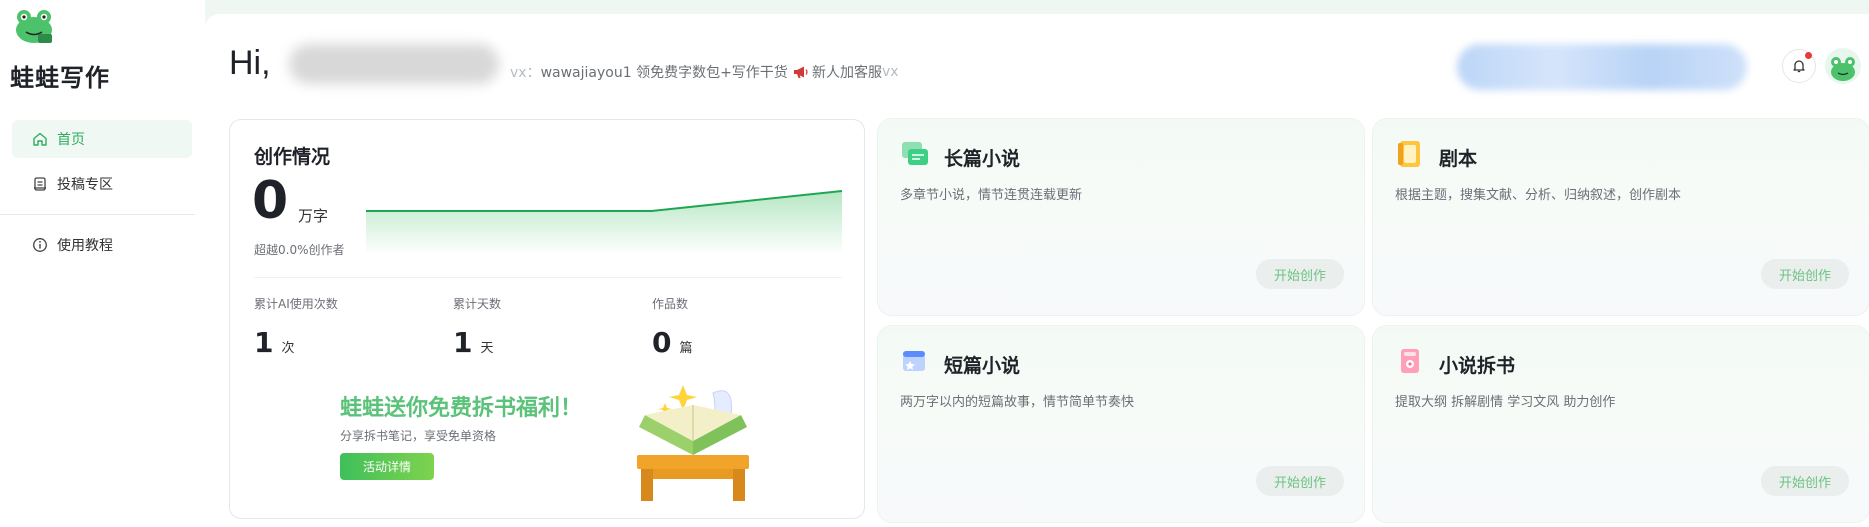 This screenshot has width=1869, height=527. Describe the element at coordinates (85, 246) in the screenshot. I see `sidebar-item-label: 使用教程` at that location.